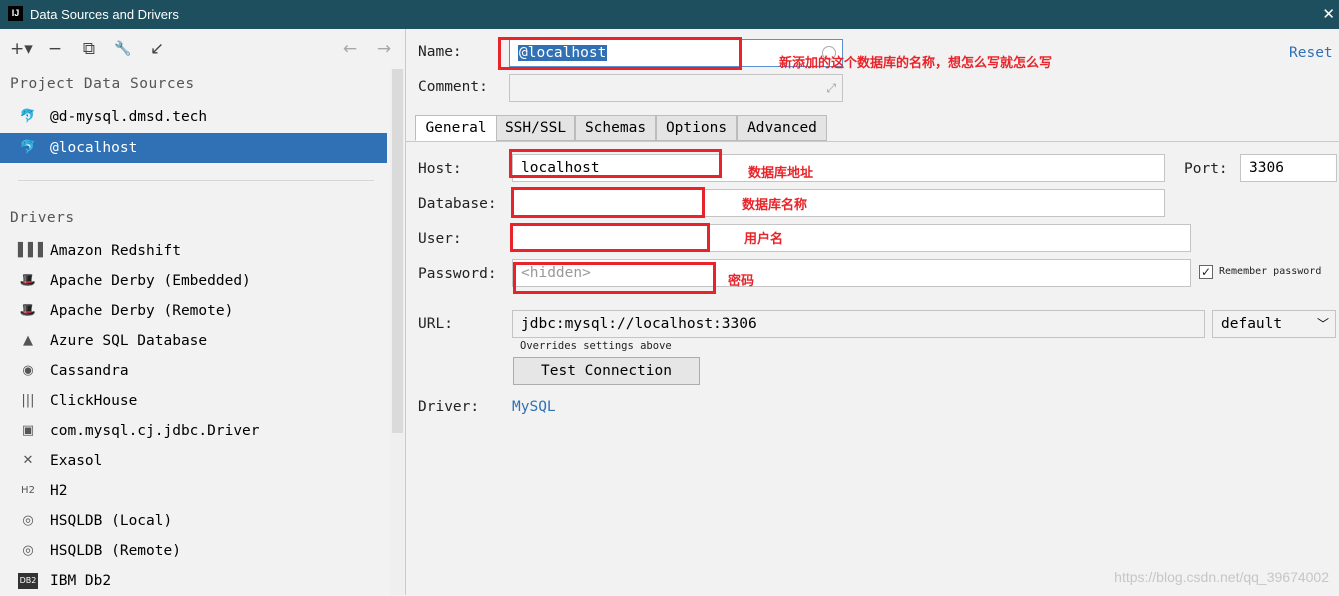 This screenshot has width=1339, height=596. Describe the element at coordinates (397, 251) in the screenshot. I see `scrollbar-thumb` at that location.